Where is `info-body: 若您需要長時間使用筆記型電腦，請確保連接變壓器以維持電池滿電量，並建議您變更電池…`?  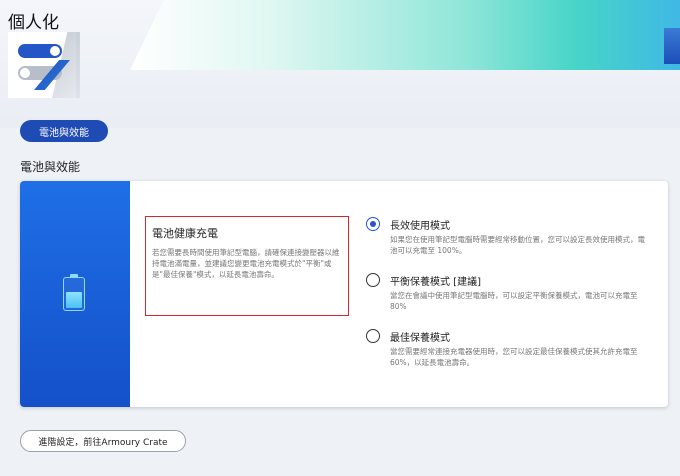
info-body: 若您需要長時間使用筆記型電腦，請確保連接變壓器以維持電池滿電量，並建議您變更電池… is located at coordinates (246, 263).